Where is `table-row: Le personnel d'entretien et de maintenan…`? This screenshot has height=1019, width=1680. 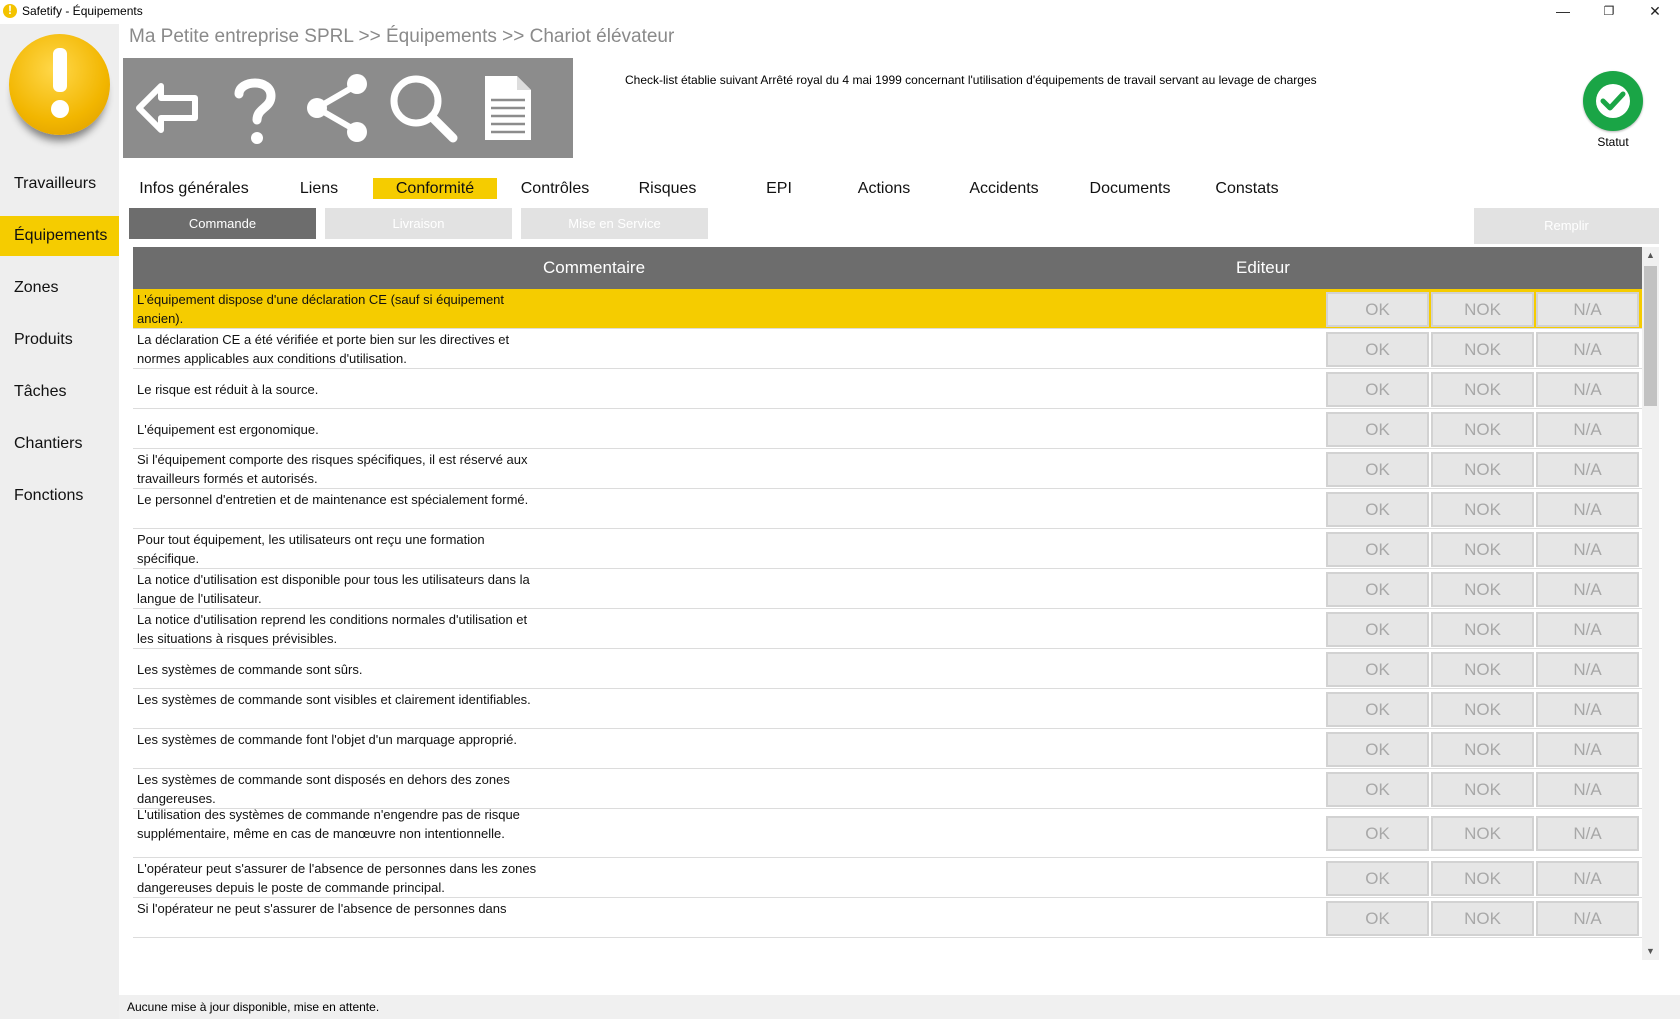
table-row: Le personnel d'entretien et de maintenan… is located at coordinates (887, 509).